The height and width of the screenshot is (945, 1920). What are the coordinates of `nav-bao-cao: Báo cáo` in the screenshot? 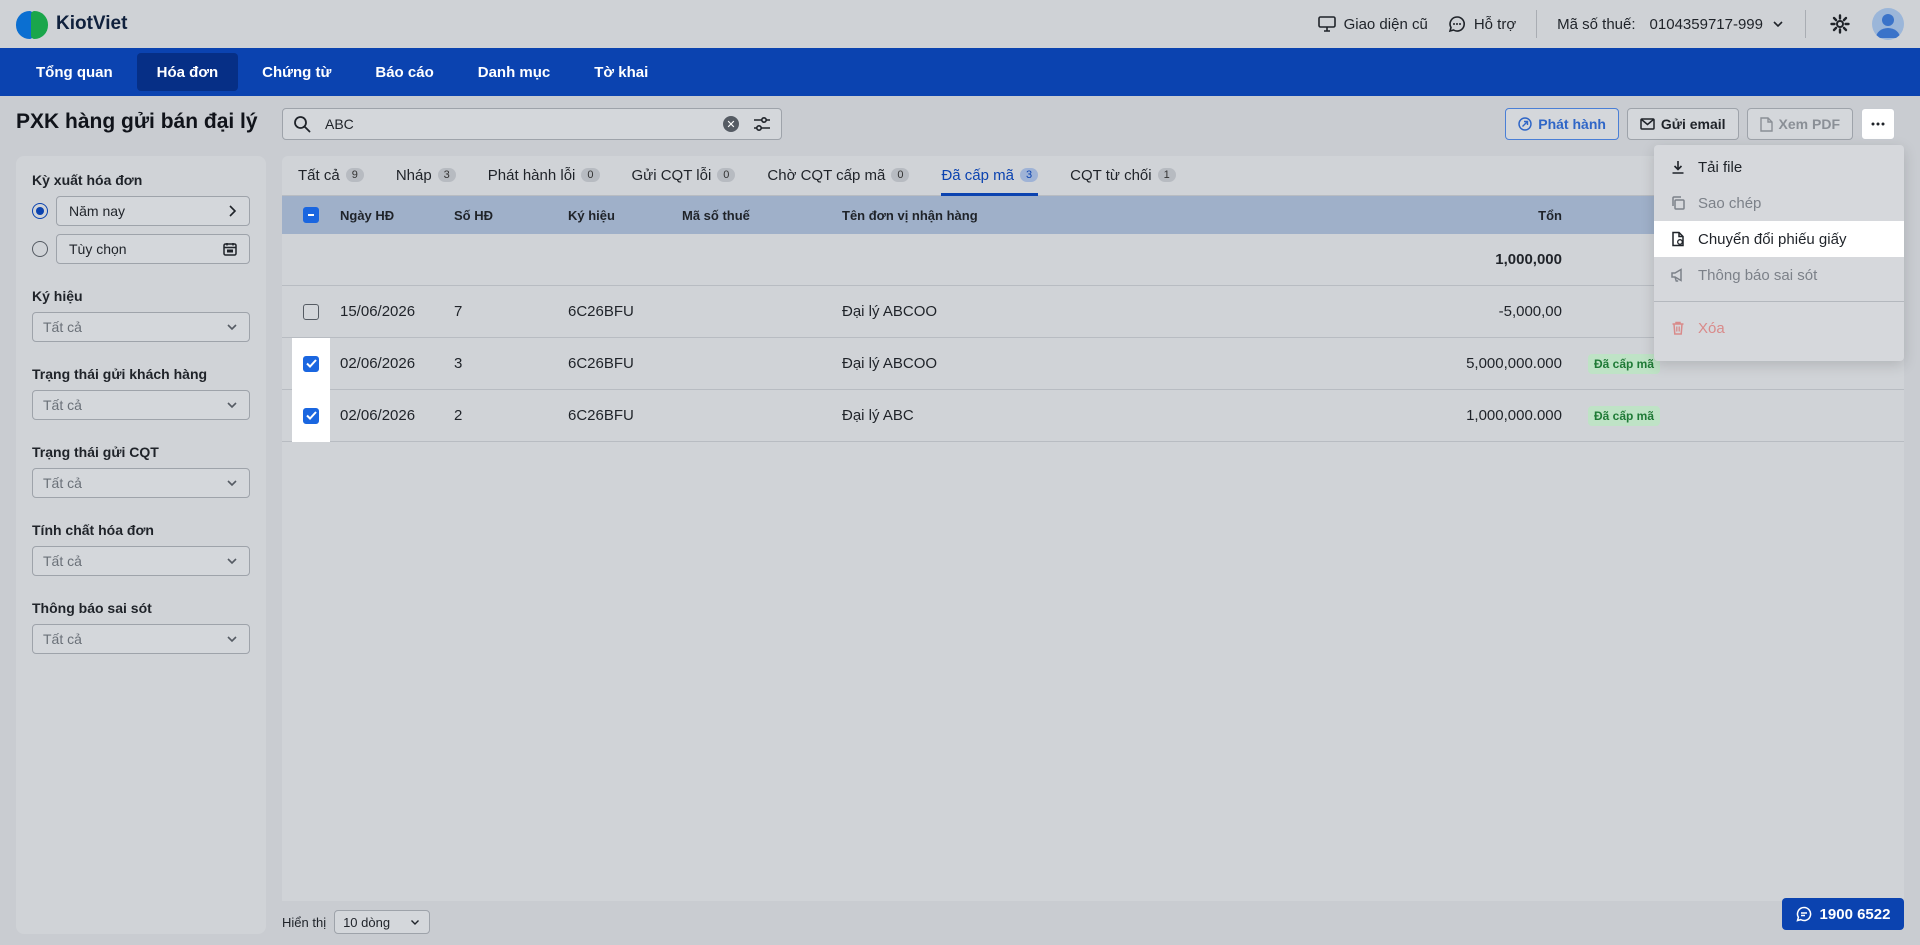 It's located at (404, 72).